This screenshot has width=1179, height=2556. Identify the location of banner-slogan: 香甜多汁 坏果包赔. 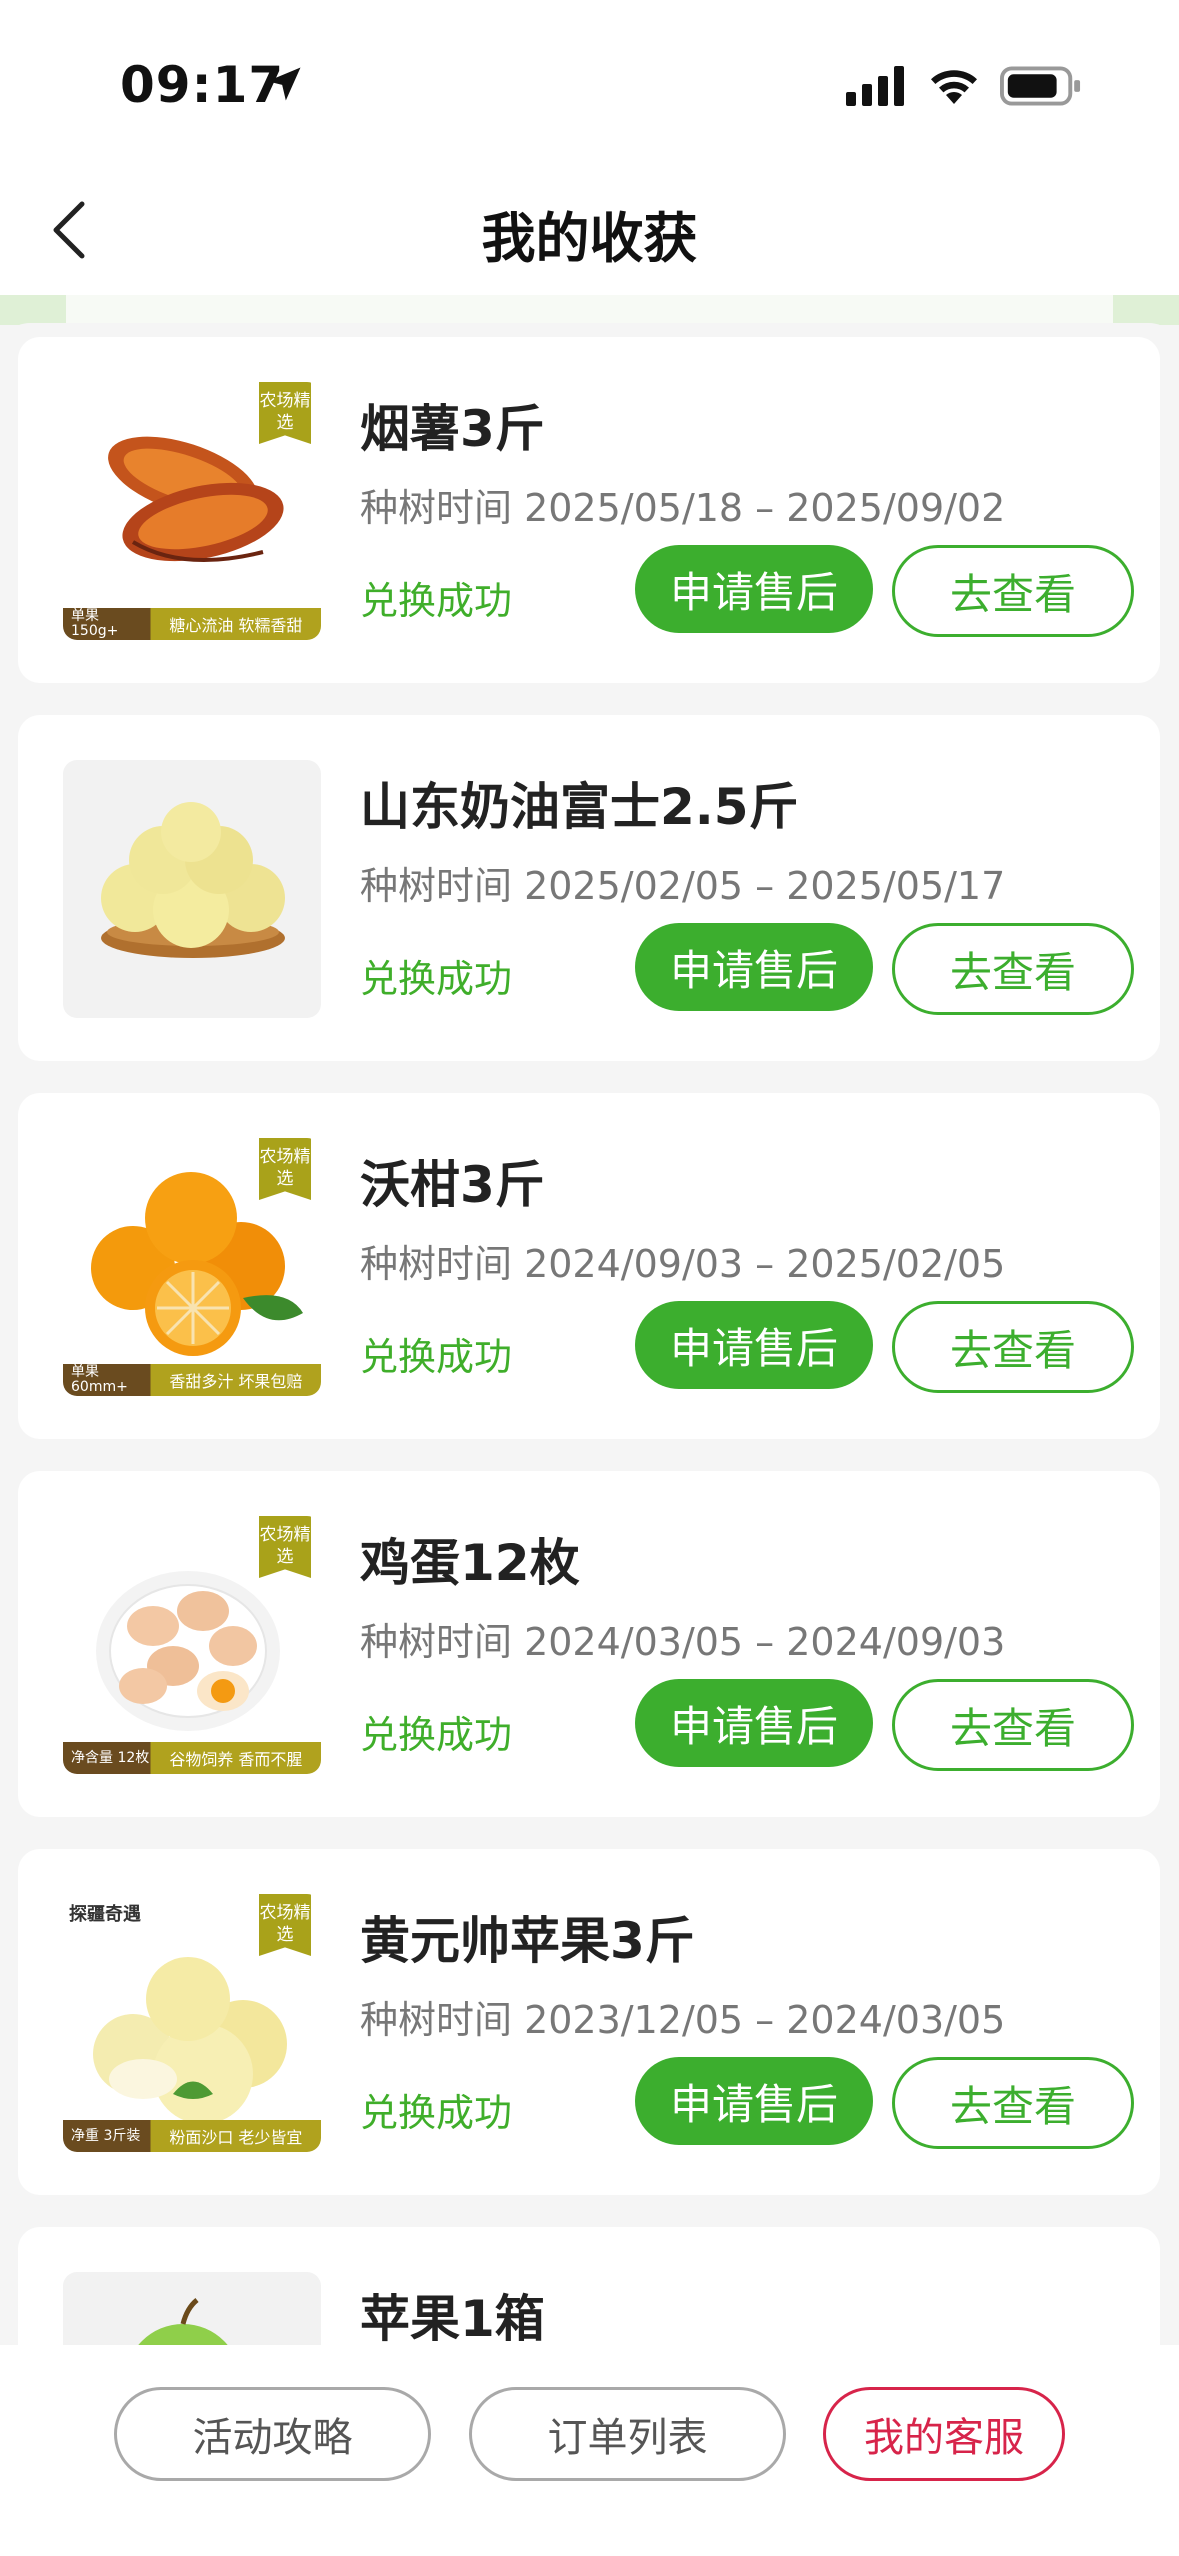
(236, 1381).